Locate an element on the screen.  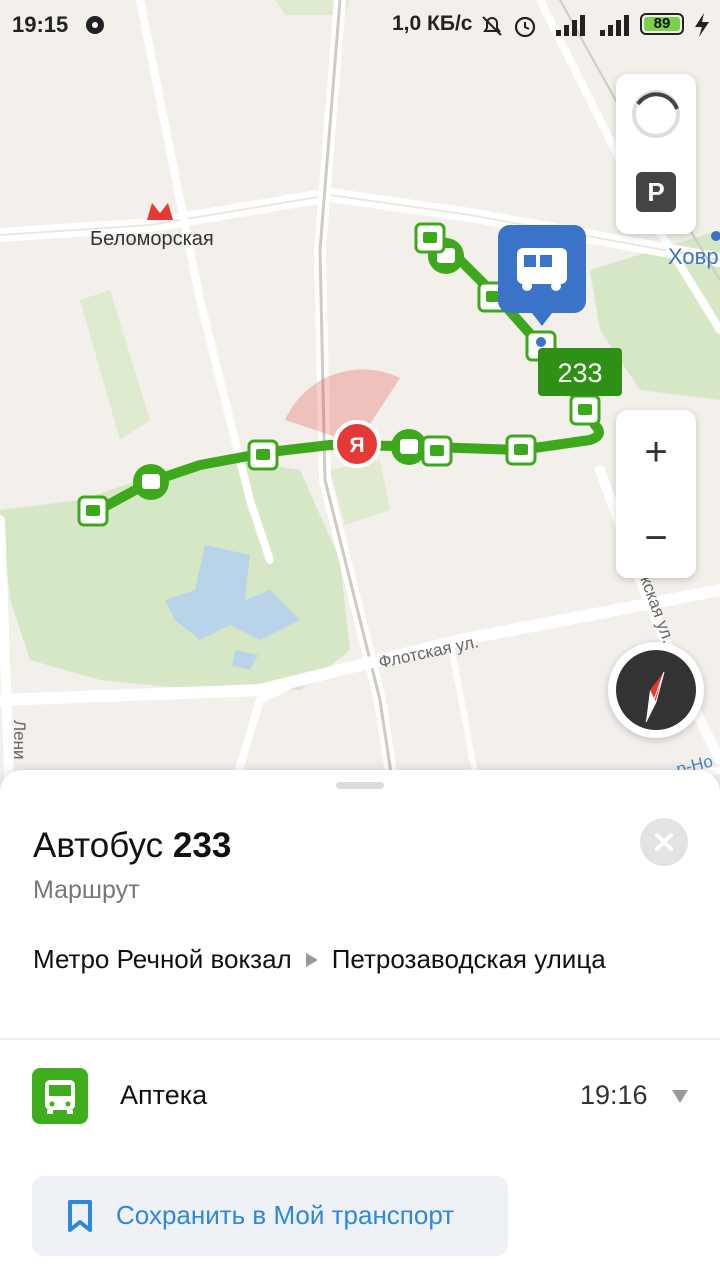
user-location-marker: Я is located at coordinates (357, 444).